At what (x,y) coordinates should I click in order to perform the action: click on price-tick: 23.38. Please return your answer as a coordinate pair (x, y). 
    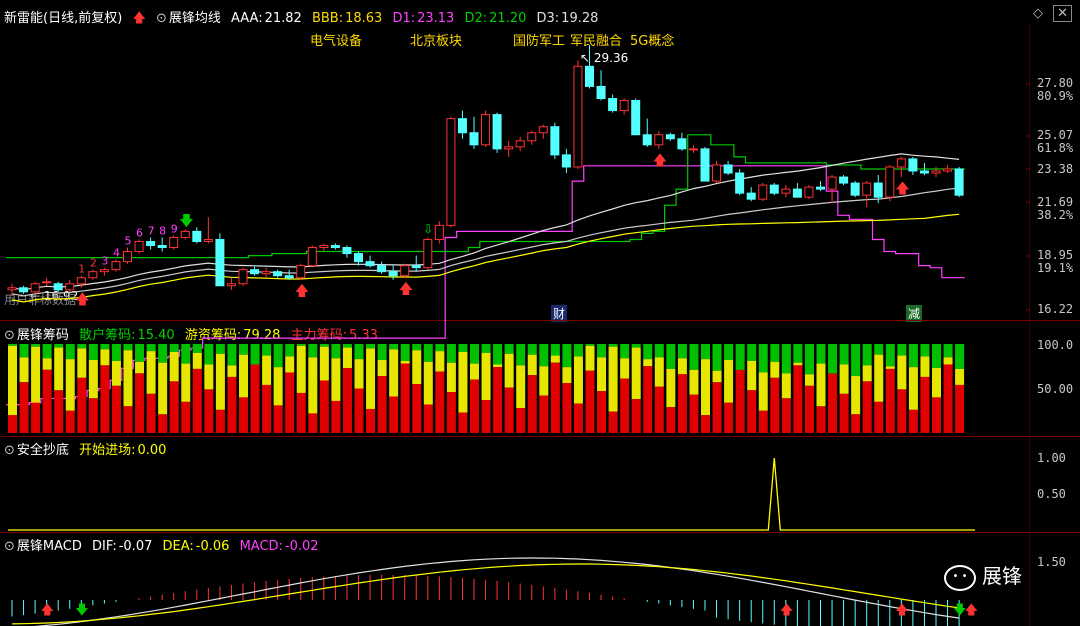
    Looking at the image, I should click on (1055, 169).